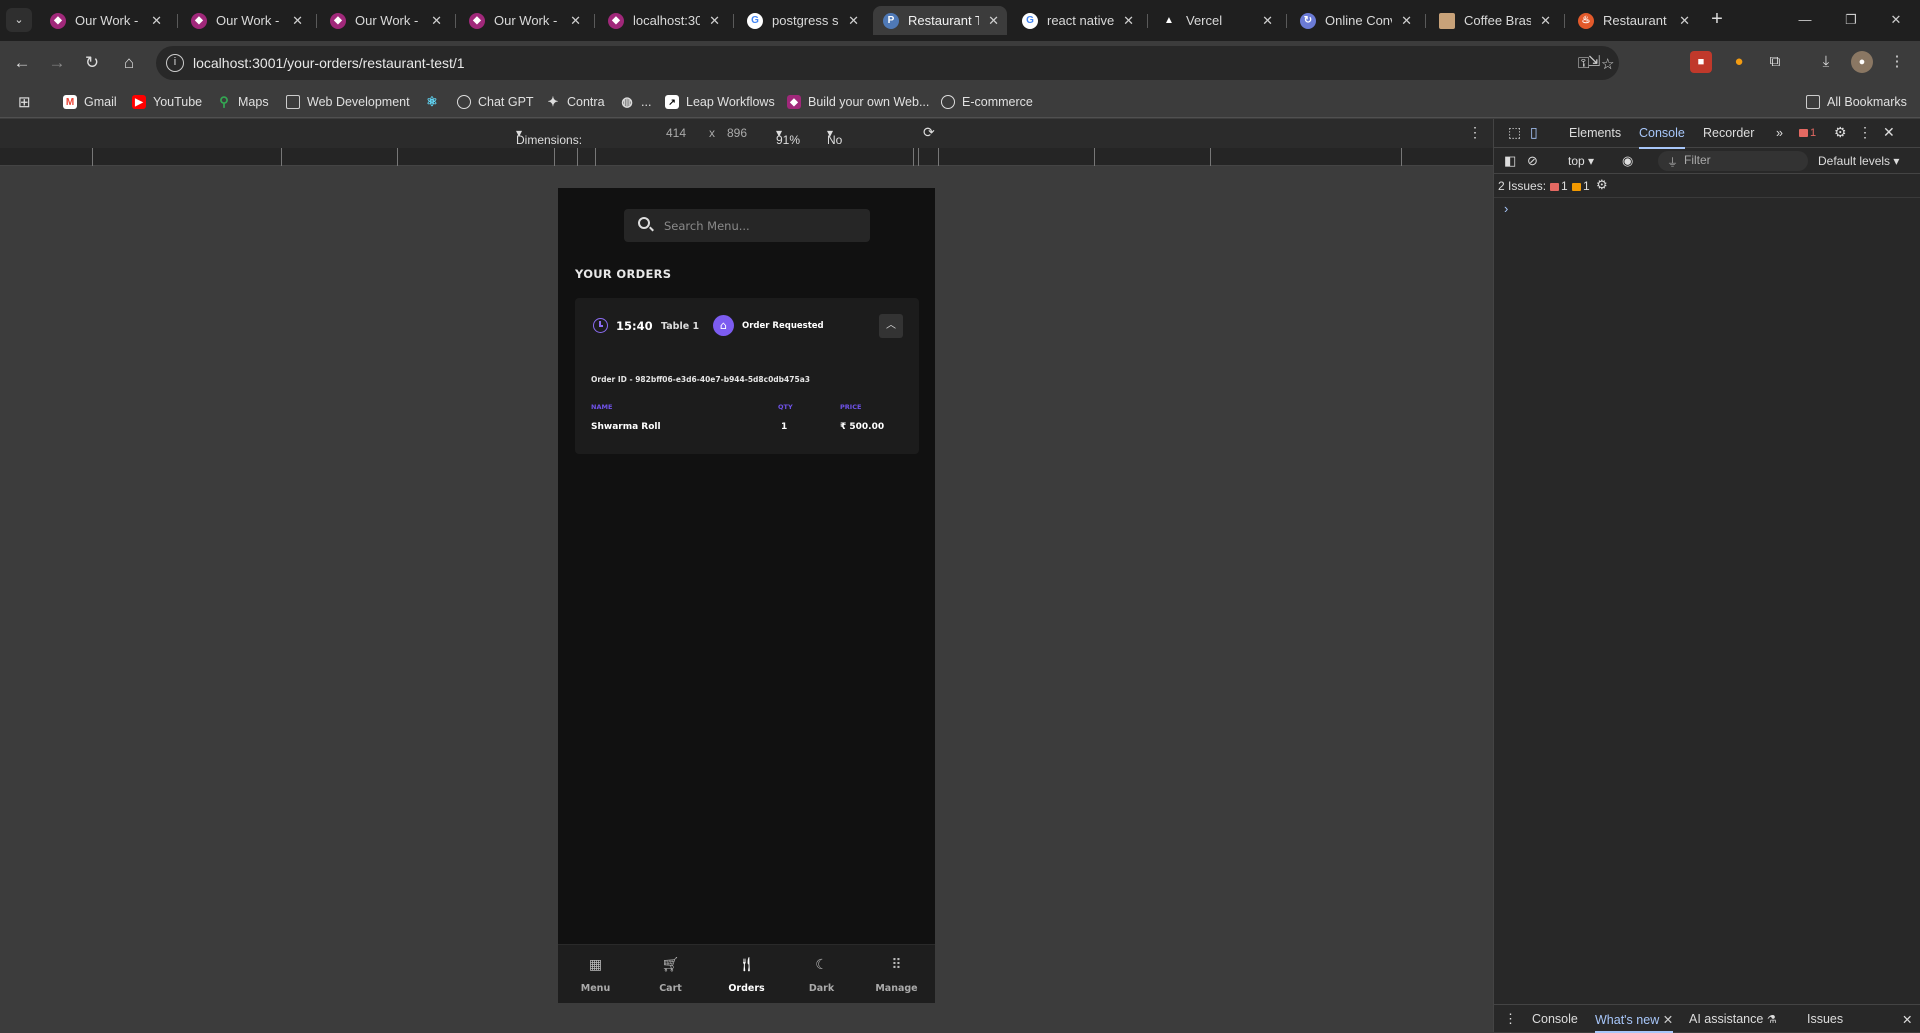  I want to click on issues-warnings-badge: 1, so click(1581, 186).